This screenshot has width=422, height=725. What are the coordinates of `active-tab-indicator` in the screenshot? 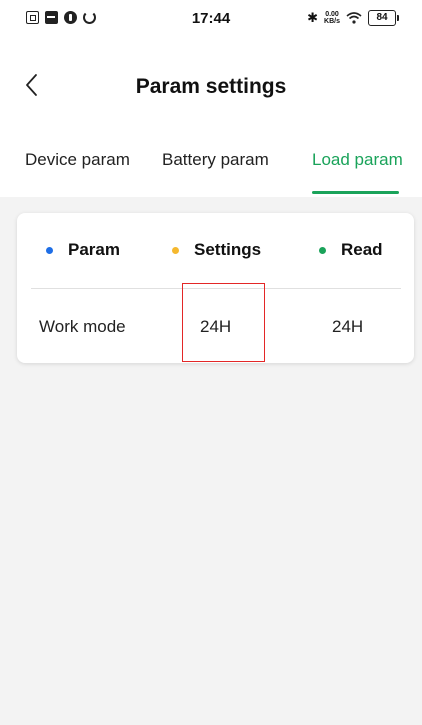 It's located at (355, 192).